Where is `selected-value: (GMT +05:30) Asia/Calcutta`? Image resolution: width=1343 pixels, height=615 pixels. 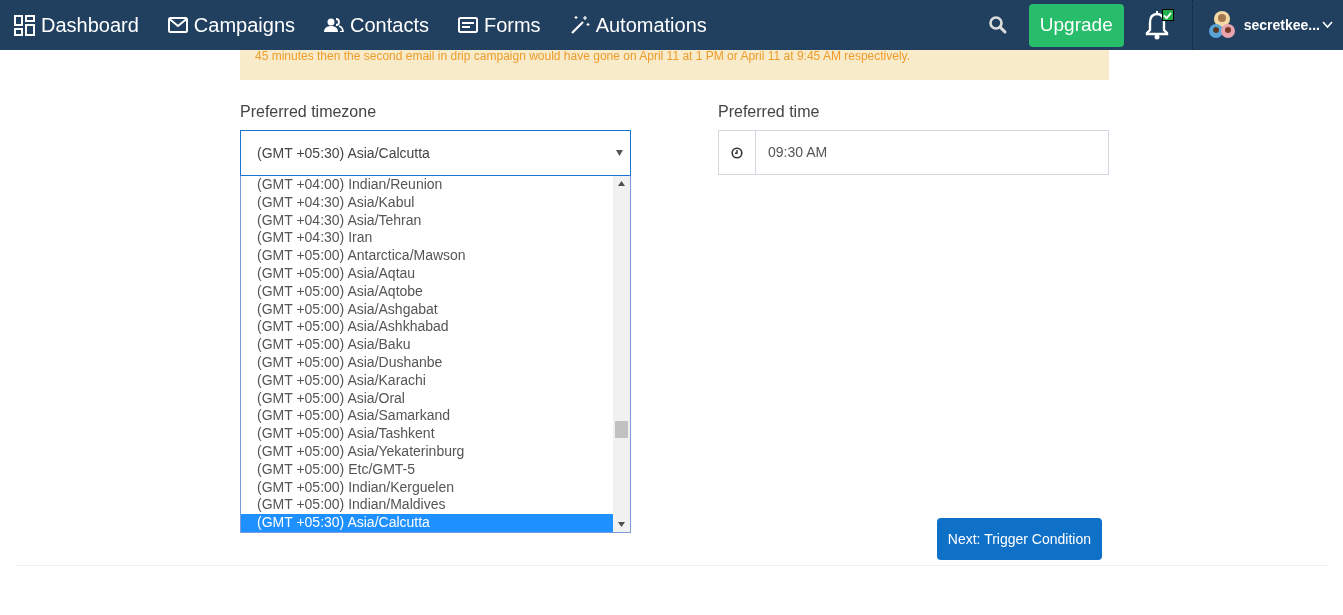
selected-value: (GMT +05:30) Asia/Calcutta is located at coordinates (344, 153).